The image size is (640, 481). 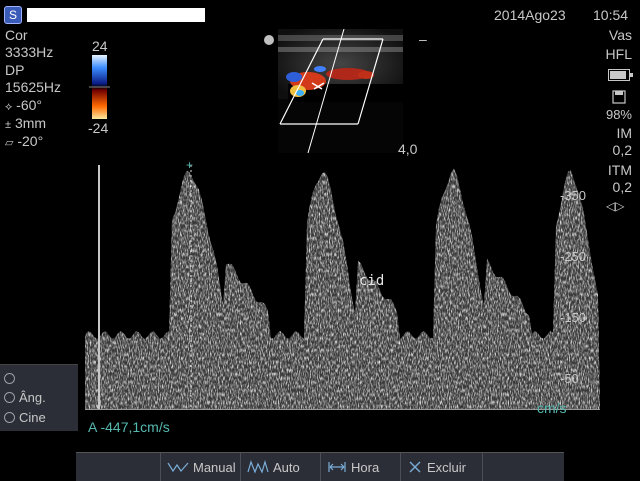 I want to click on color-scale-bottom: -24, so click(x=98, y=128).